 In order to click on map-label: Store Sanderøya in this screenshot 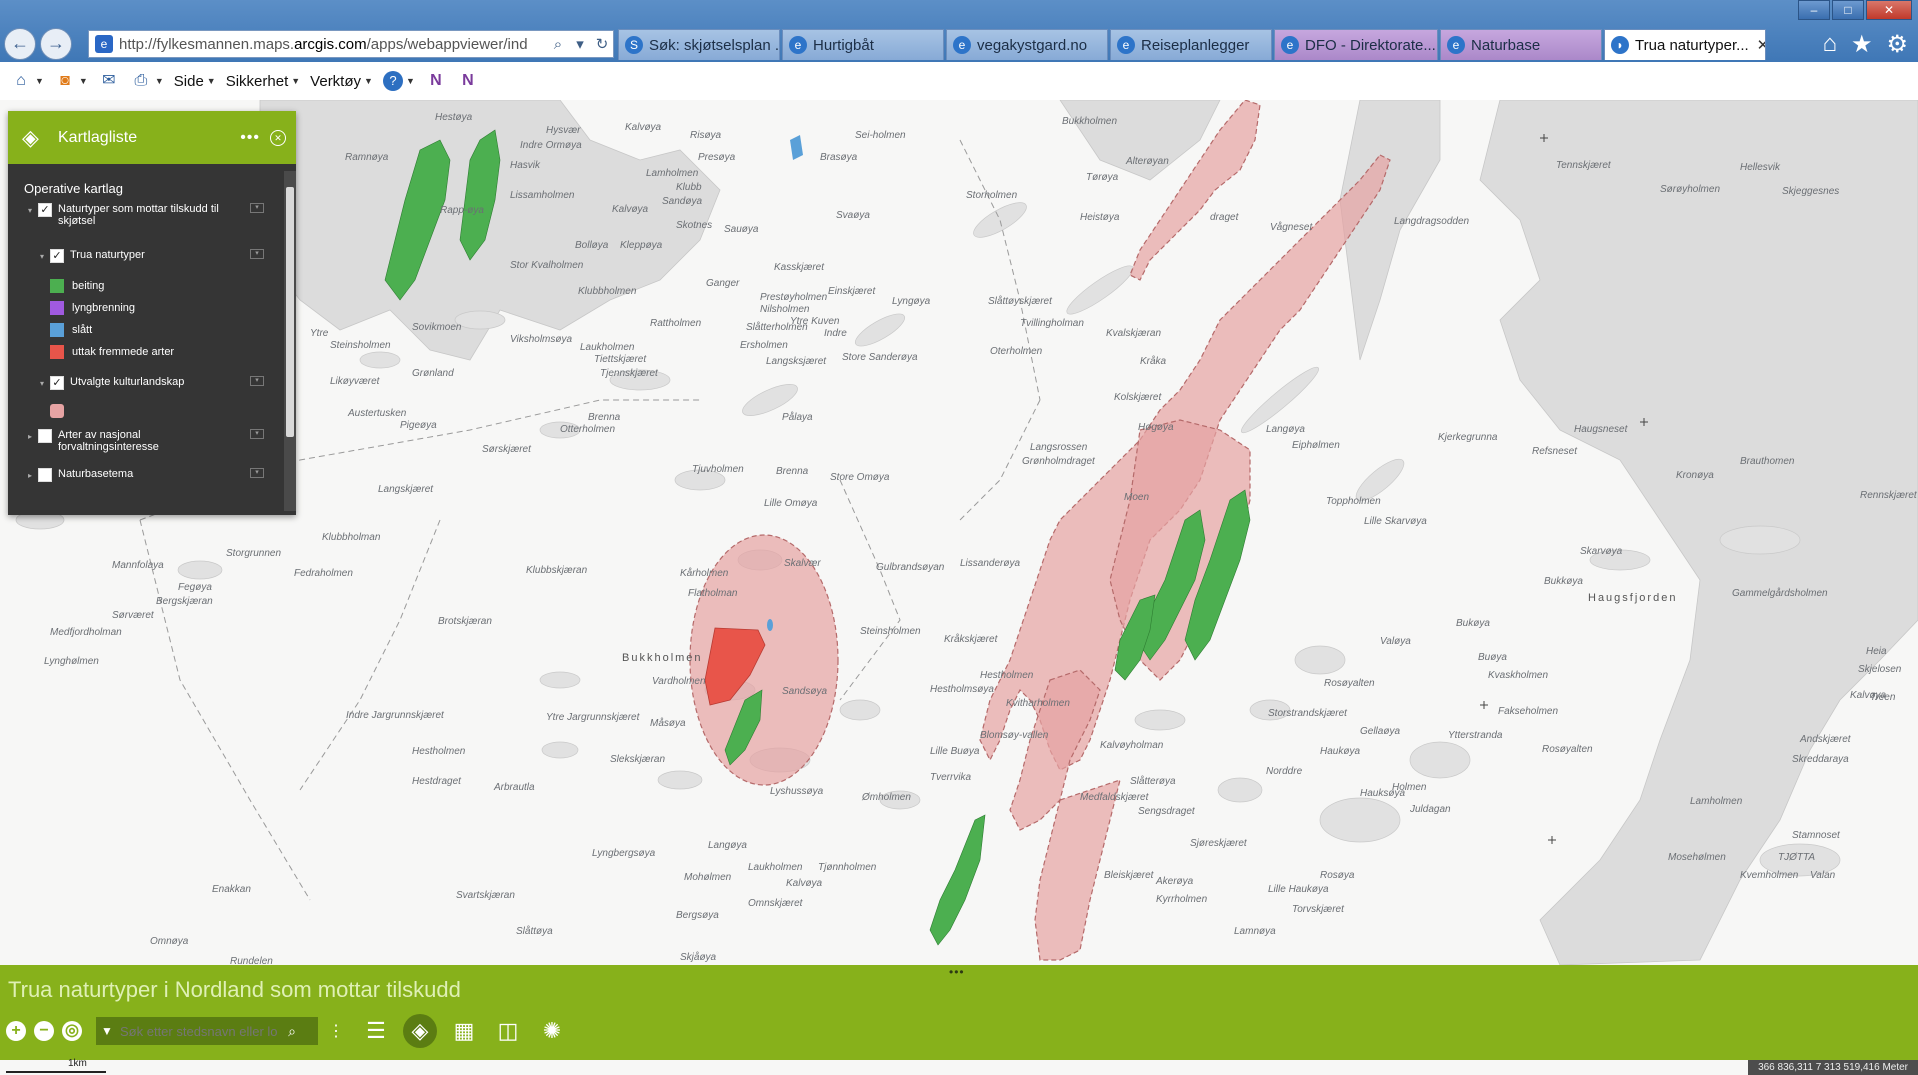, I will do `click(880, 357)`.